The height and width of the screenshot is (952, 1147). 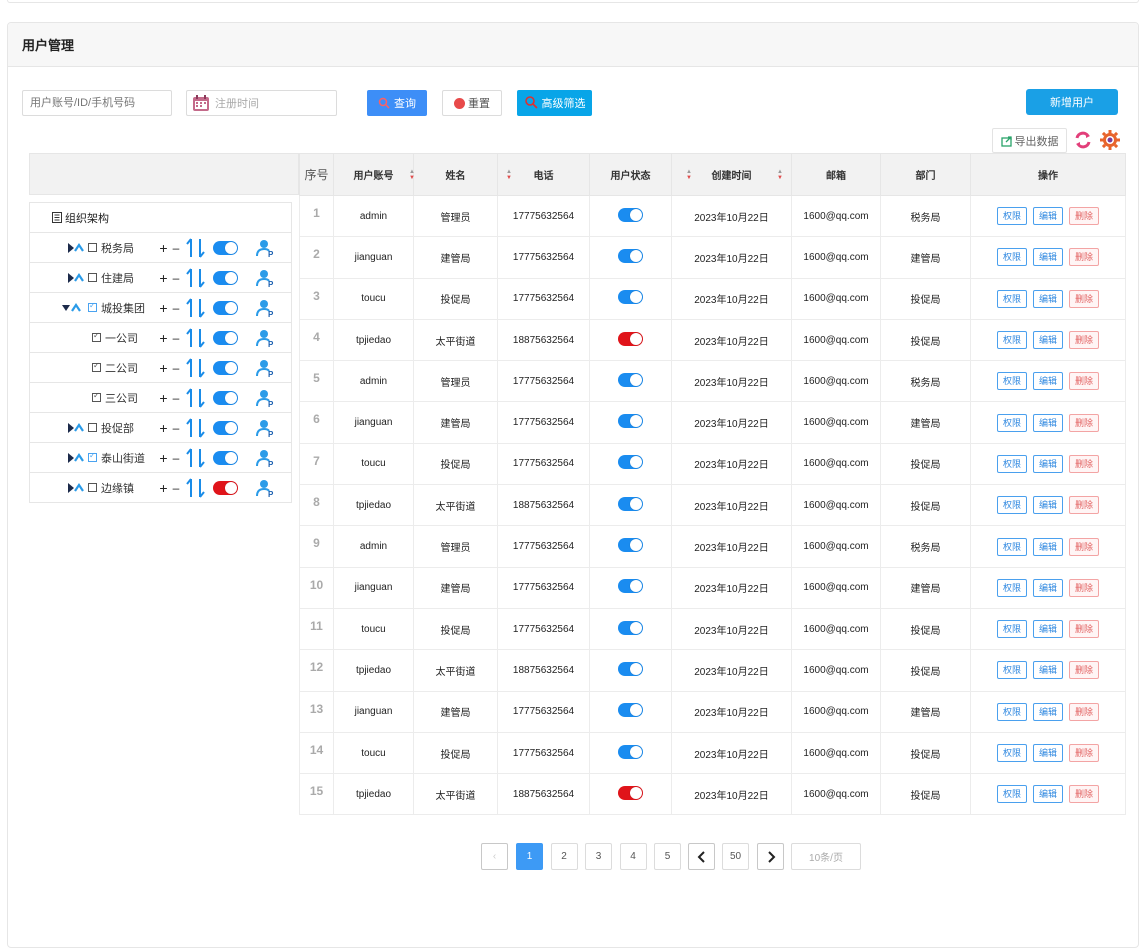 What do you see at coordinates (529, 856) in the screenshot?
I see `page-button: 1` at bounding box center [529, 856].